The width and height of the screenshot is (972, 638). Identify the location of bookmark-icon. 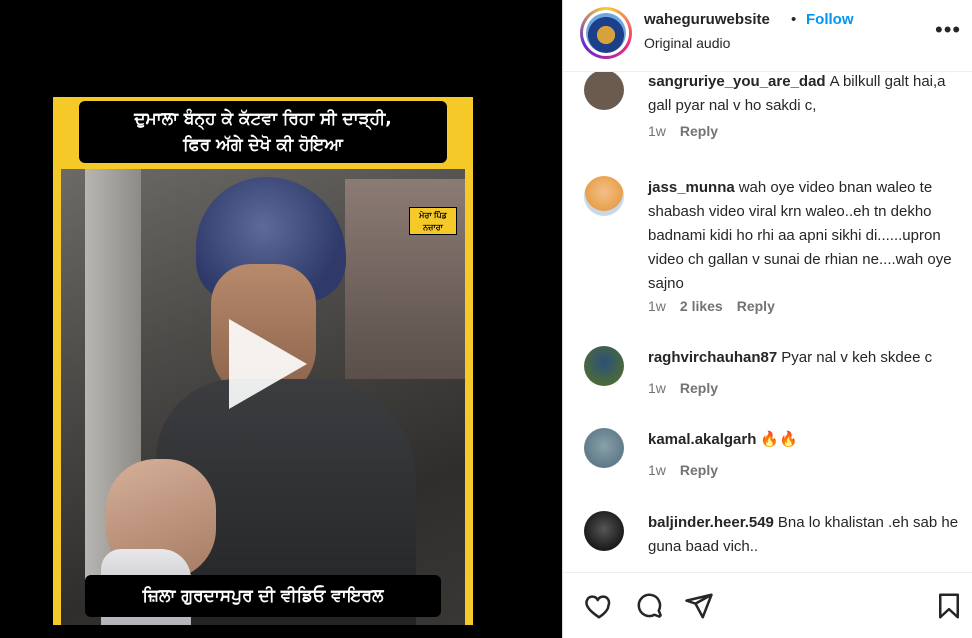
(949, 606).